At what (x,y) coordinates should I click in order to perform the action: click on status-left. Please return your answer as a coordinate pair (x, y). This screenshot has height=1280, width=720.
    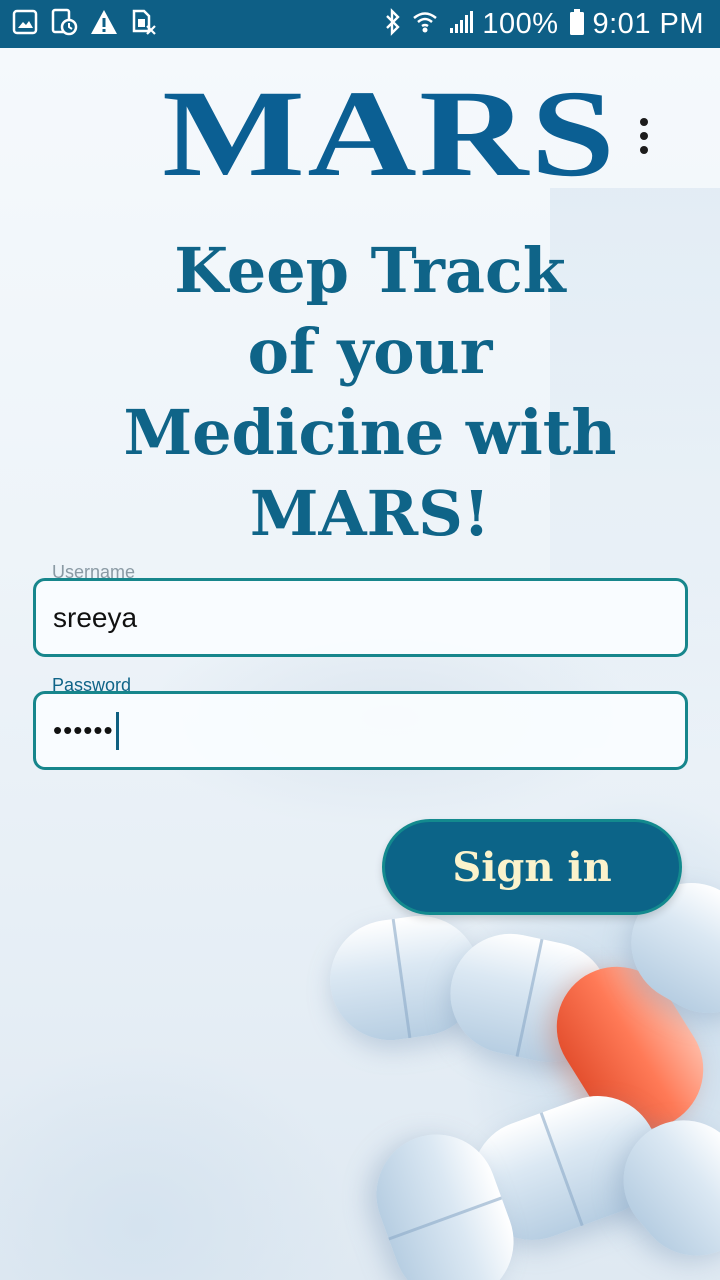
    Looking at the image, I should click on (90, 24).